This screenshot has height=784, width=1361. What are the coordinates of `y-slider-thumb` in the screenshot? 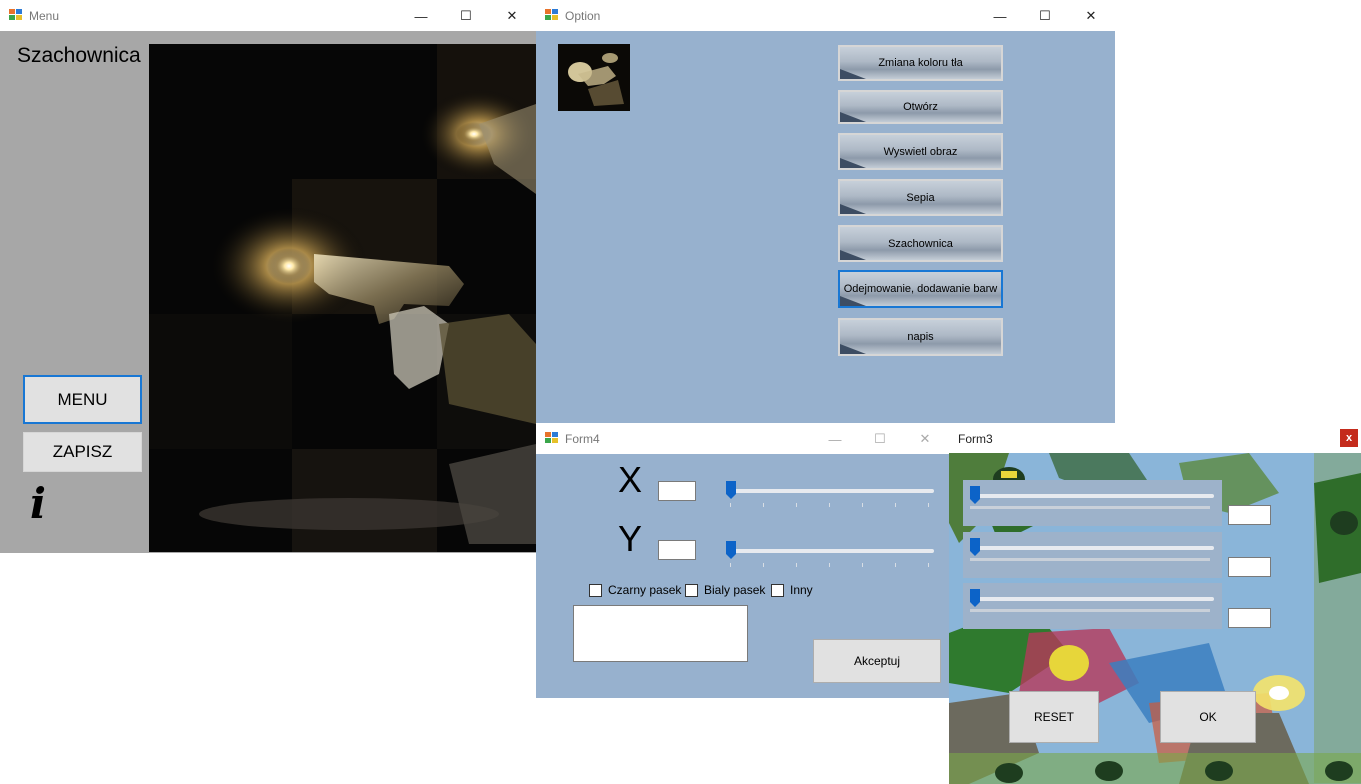 It's located at (731, 550).